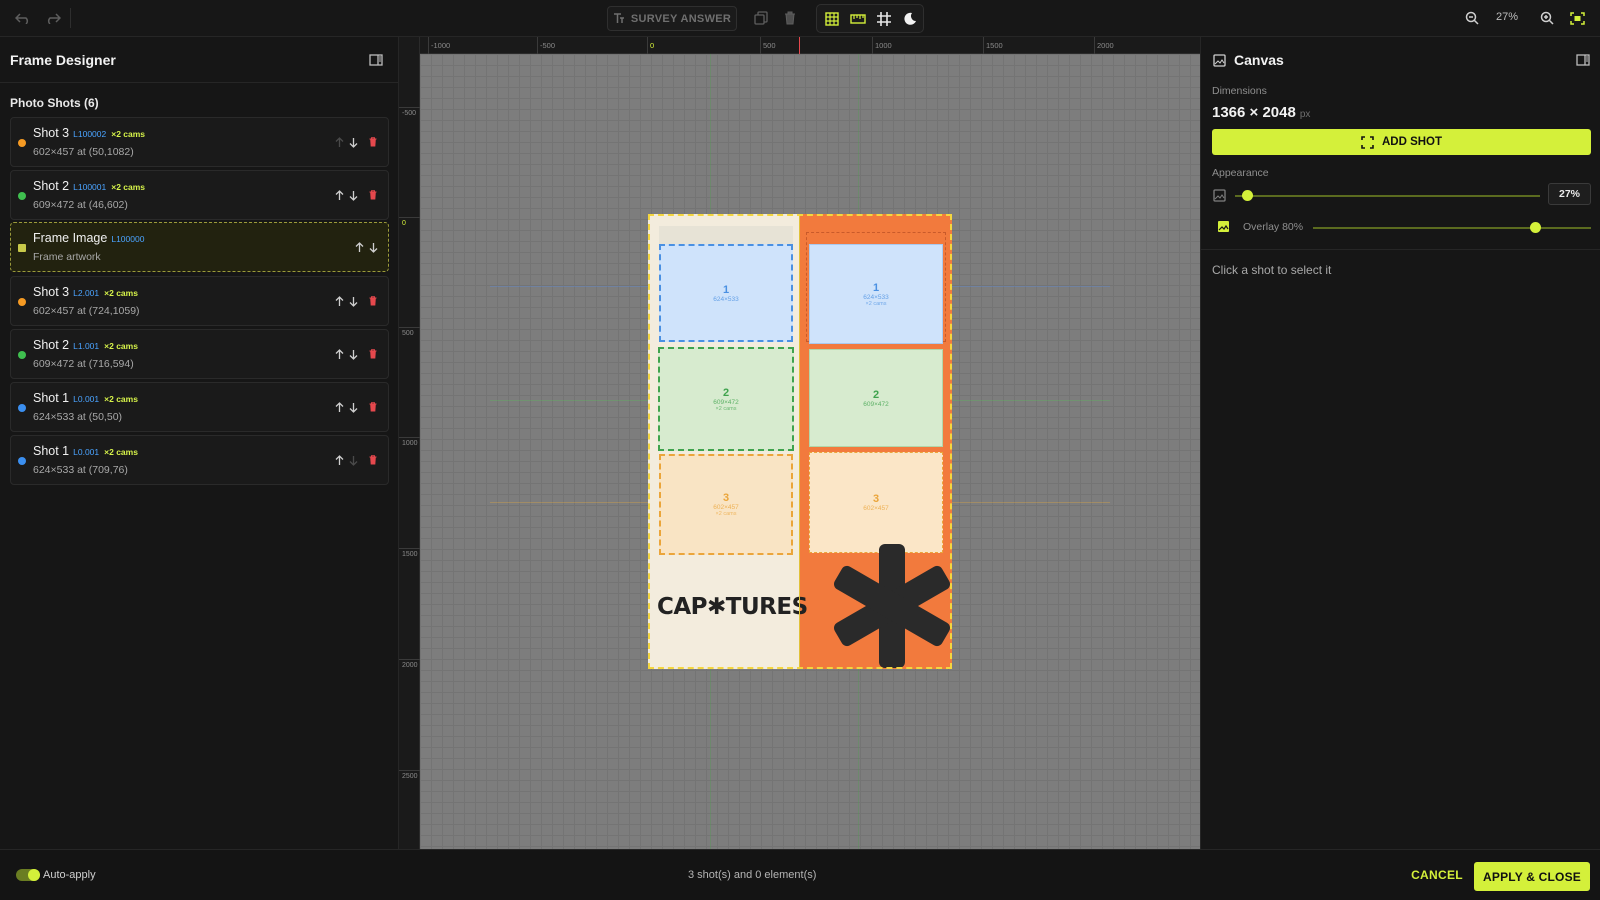  Describe the element at coordinates (83, 152) in the screenshot. I see `shot-details: 602×457 at (50,1082)` at that location.